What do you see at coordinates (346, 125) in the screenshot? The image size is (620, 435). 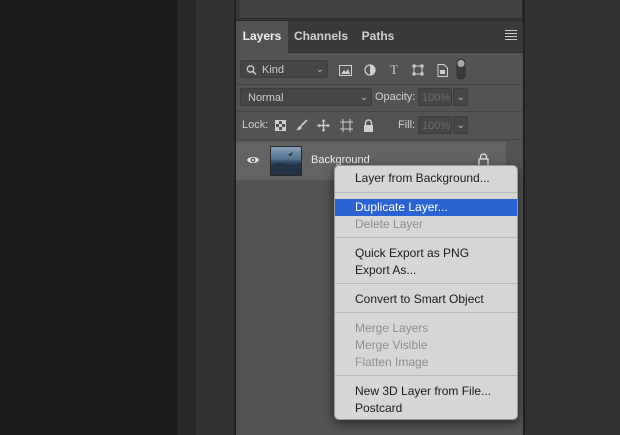 I see `lock-artboard-icon` at bounding box center [346, 125].